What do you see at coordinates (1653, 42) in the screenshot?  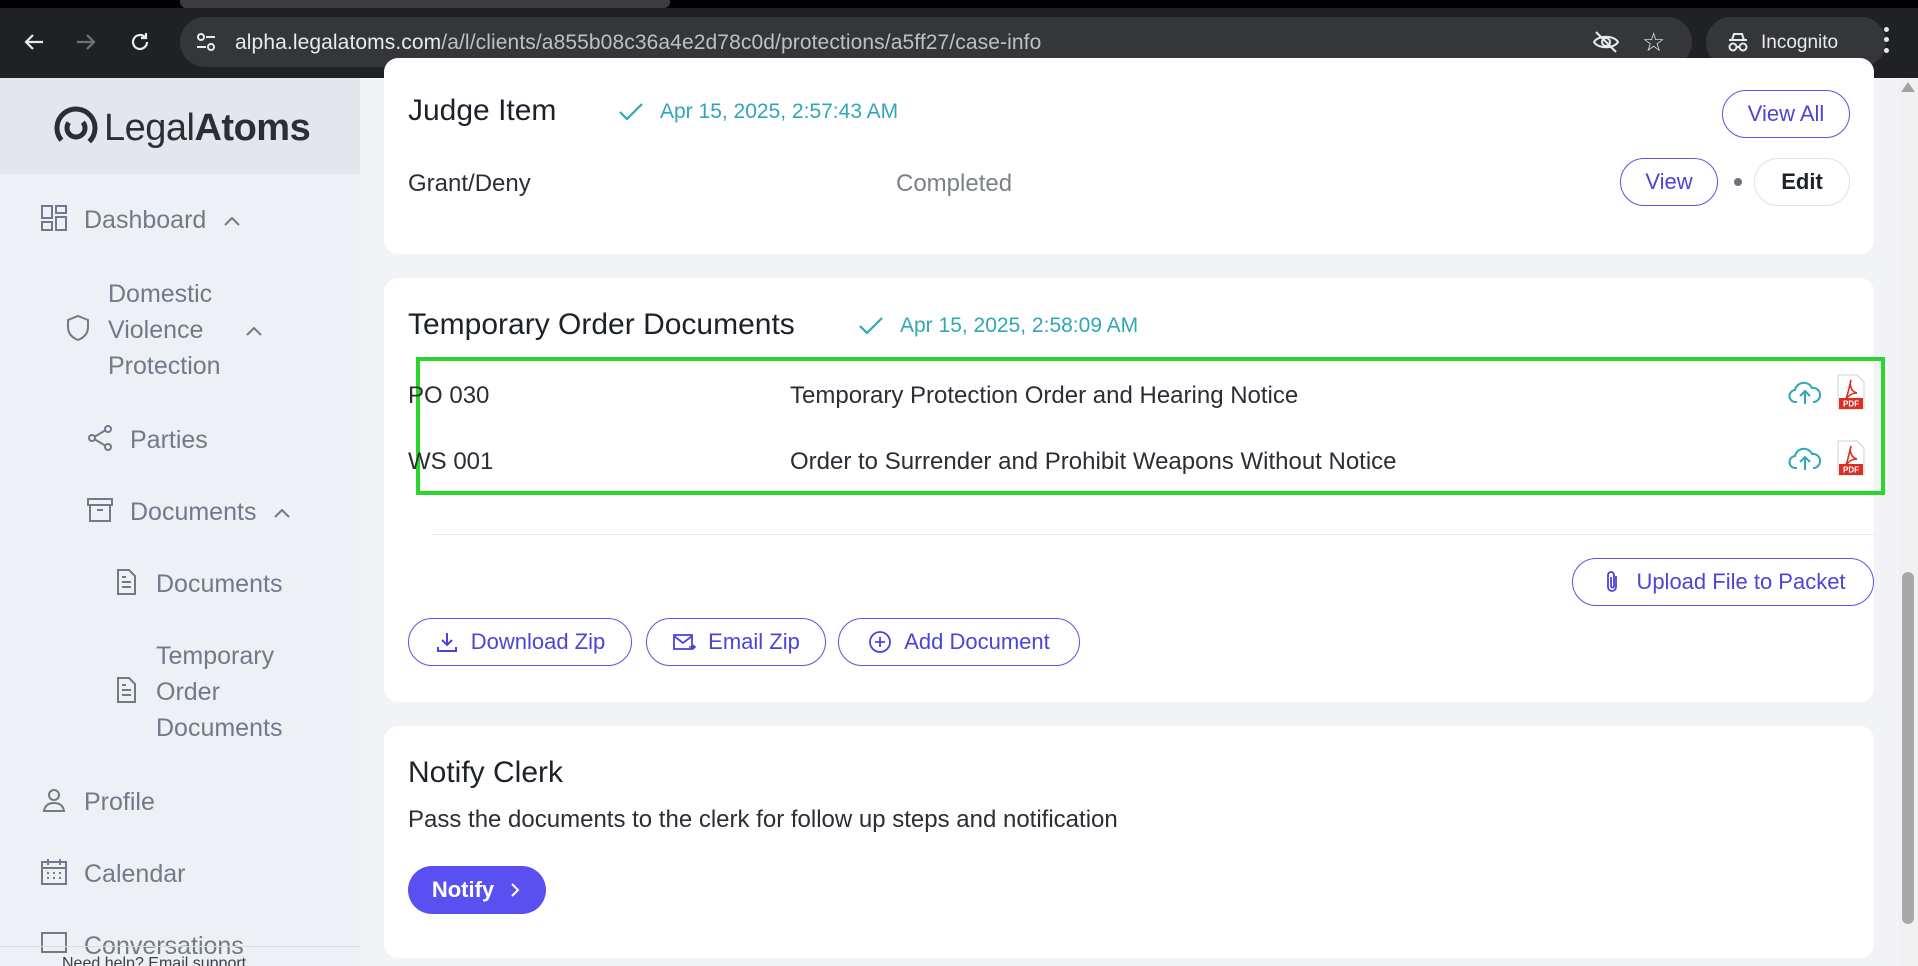 I see `bookmark-star-icon: ☆` at bounding box center [1653, 42].